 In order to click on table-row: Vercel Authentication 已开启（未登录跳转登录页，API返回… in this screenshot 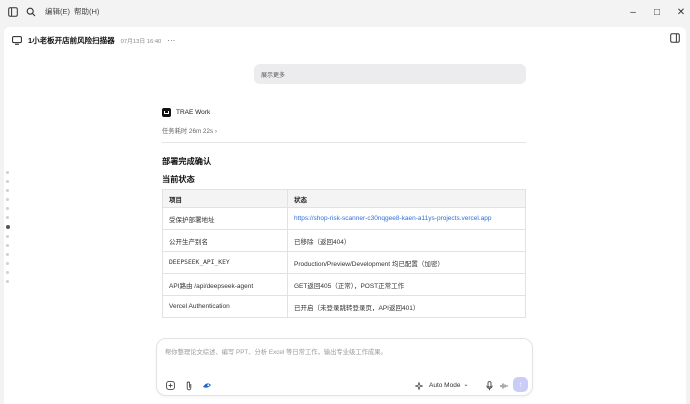, I will do `click(344, 306)`.